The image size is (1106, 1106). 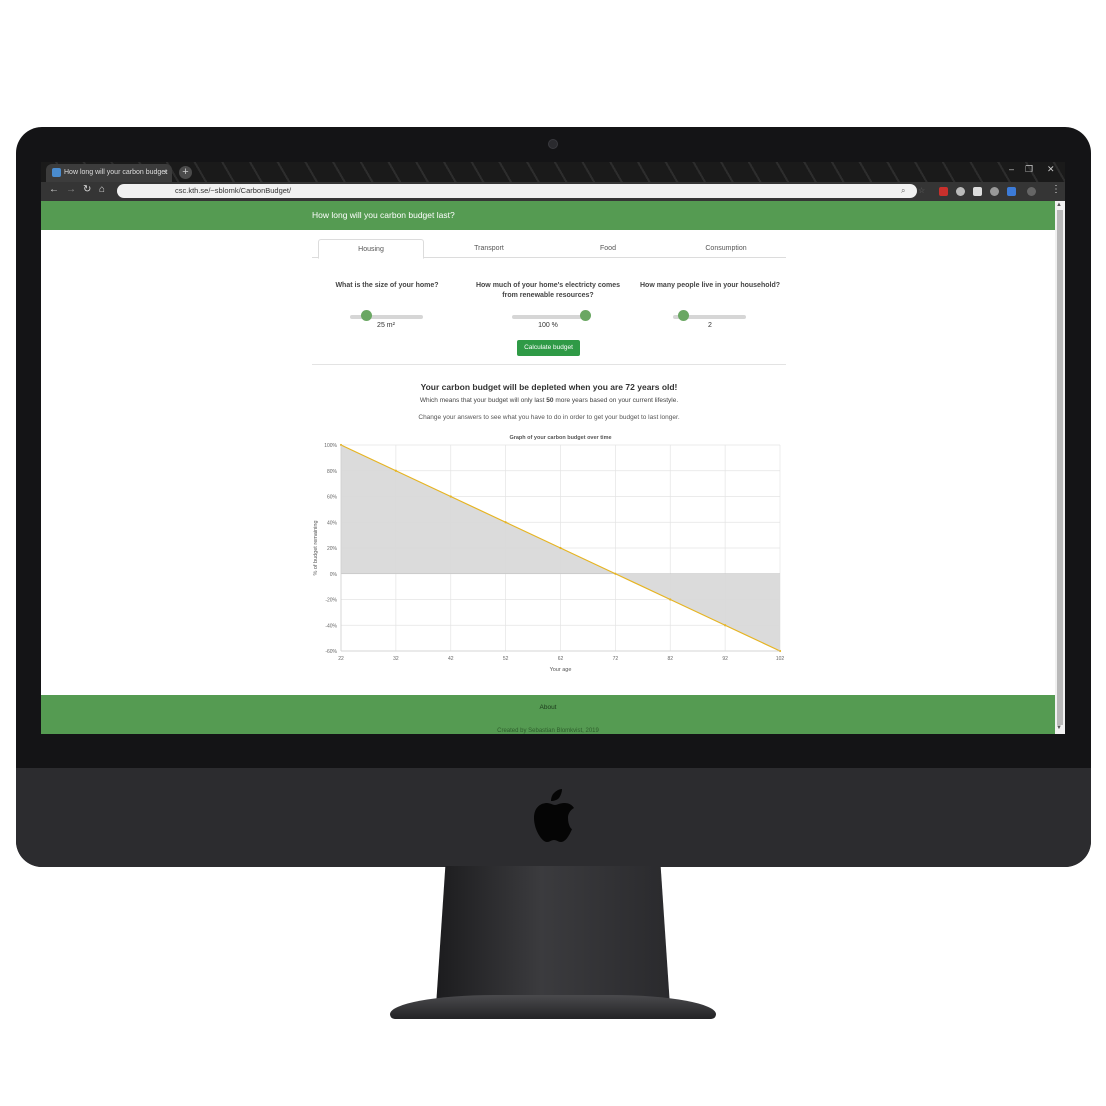 What do you see at coordinates (548, 707) in the screenshot?
I see `about-link: About` at bounding box center [548, 707].